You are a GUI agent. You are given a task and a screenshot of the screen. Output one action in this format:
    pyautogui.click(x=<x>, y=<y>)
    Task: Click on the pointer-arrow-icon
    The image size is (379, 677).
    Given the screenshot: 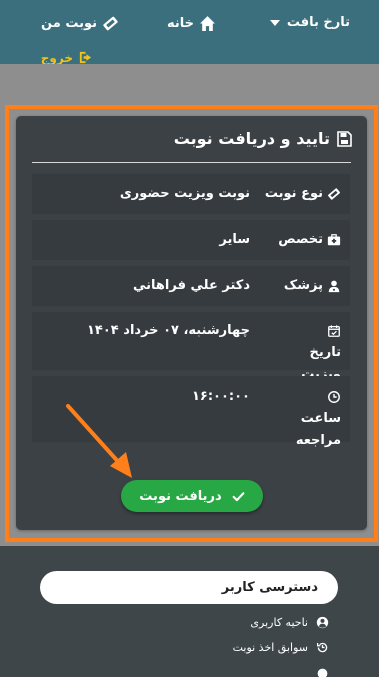 What is the action you would take?
    pyautogui.click(x=99, y=441)
    